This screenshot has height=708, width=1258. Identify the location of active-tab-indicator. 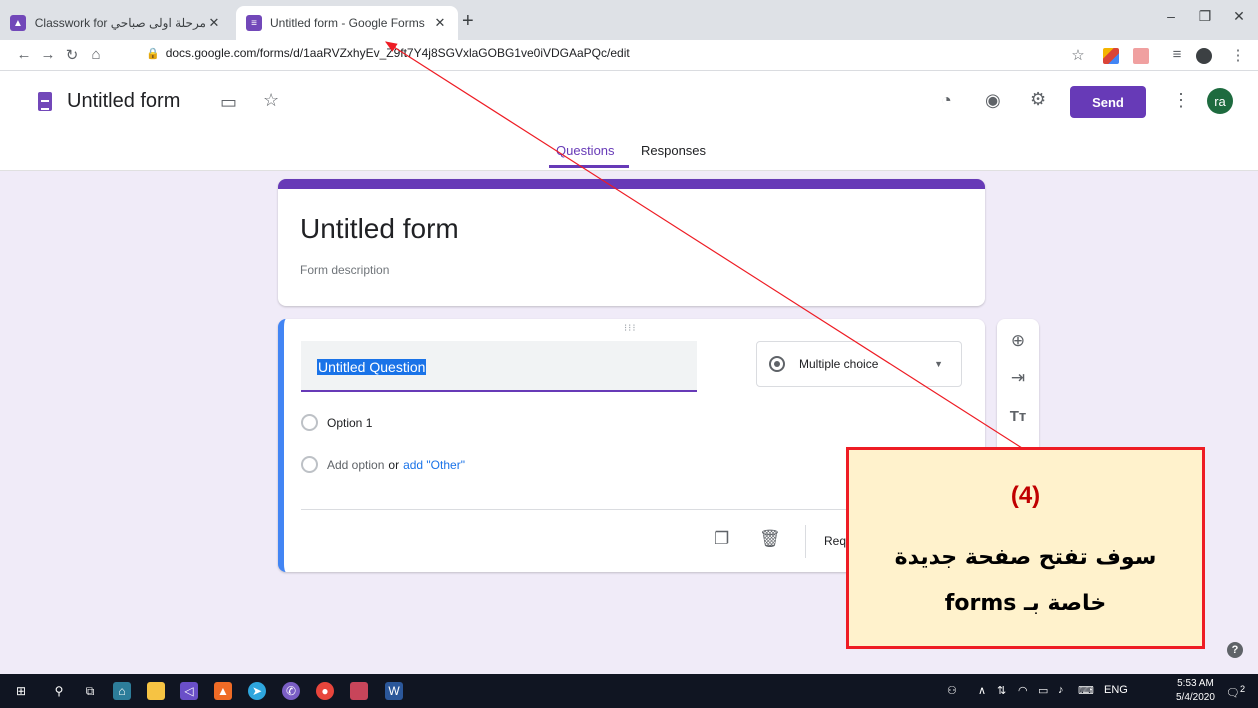
(589, 166).